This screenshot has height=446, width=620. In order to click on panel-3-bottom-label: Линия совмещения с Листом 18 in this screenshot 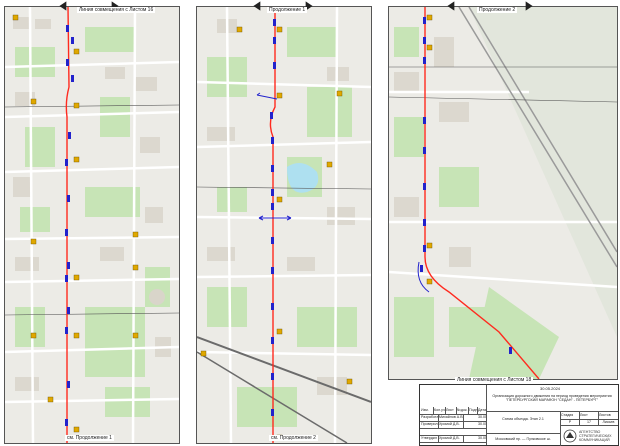, I will do `click(494, 380)`.